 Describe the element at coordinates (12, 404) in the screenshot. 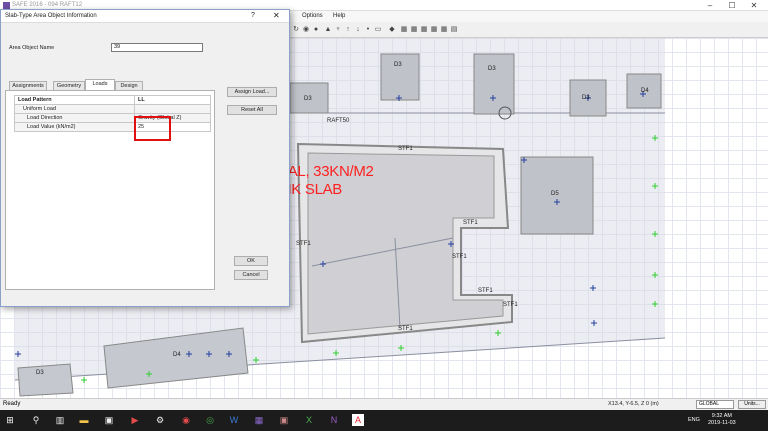

I see `status-text: Ready` at that location.